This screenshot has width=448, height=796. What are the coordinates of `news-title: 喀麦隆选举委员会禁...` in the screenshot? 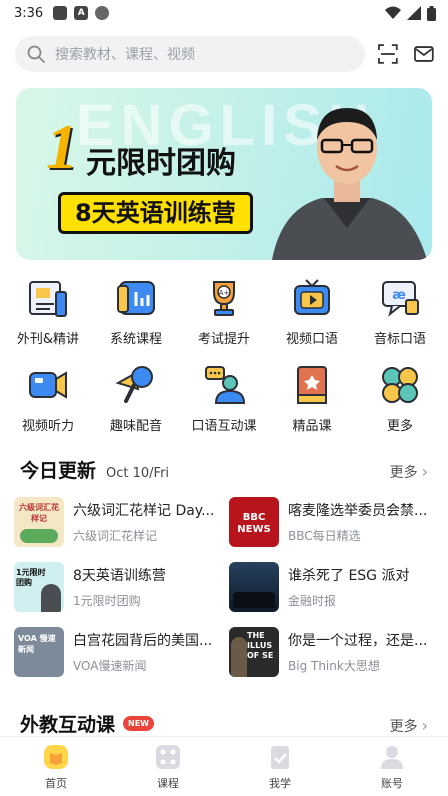 It's located at (358, 511).